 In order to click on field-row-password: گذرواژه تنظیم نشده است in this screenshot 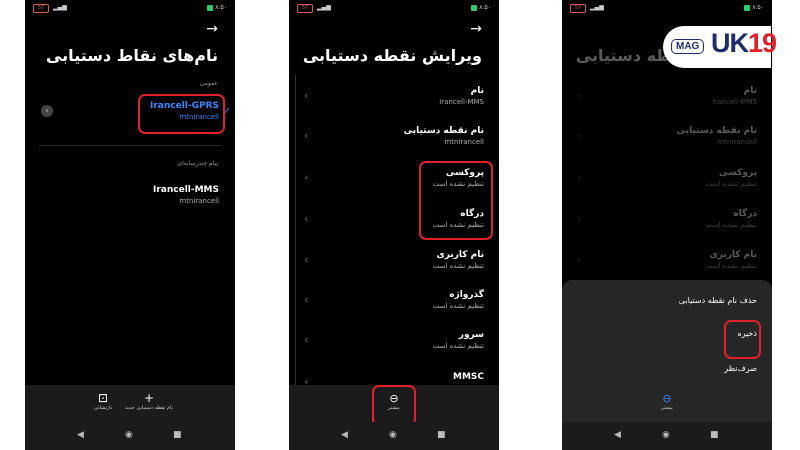, I will do `click(458, 300)`.